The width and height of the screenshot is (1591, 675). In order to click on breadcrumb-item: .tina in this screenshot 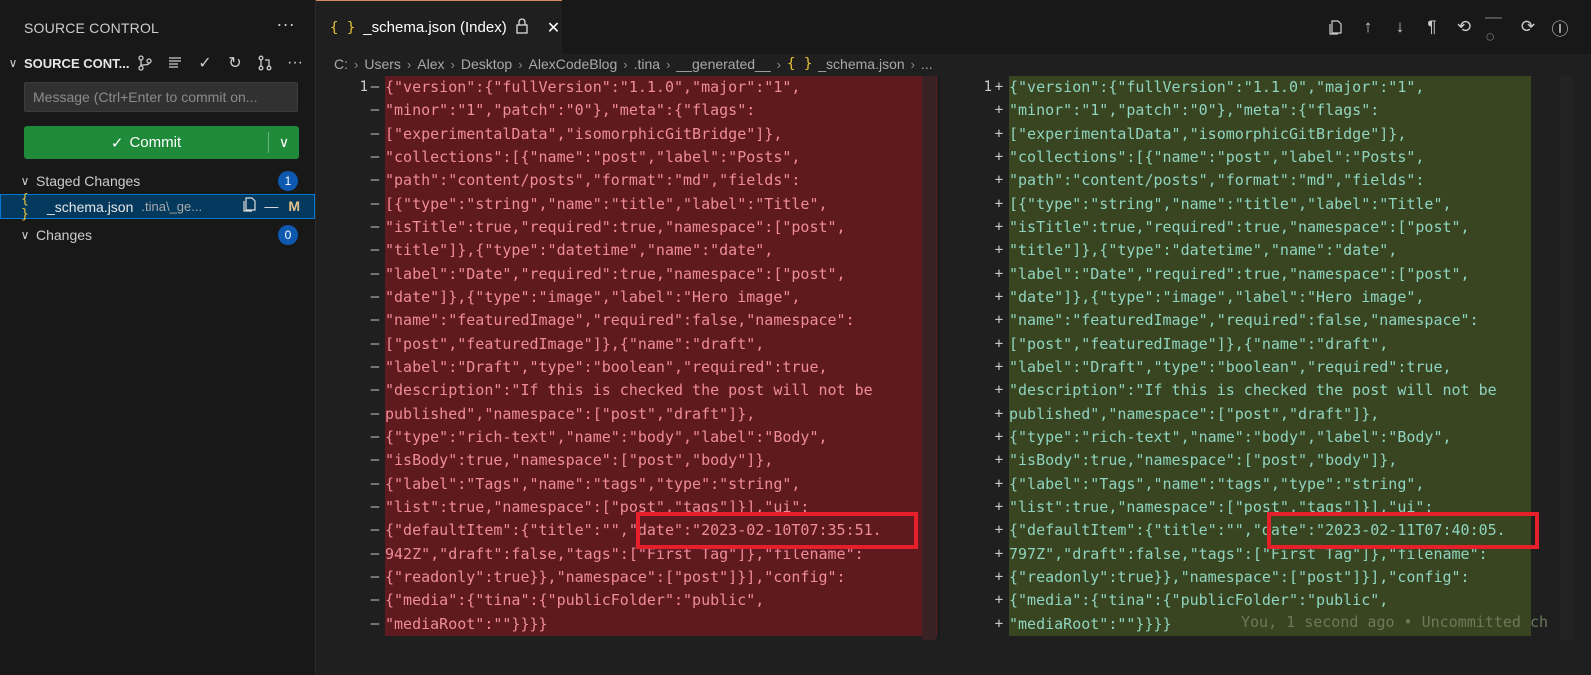, I will do `click(647, 64)`.